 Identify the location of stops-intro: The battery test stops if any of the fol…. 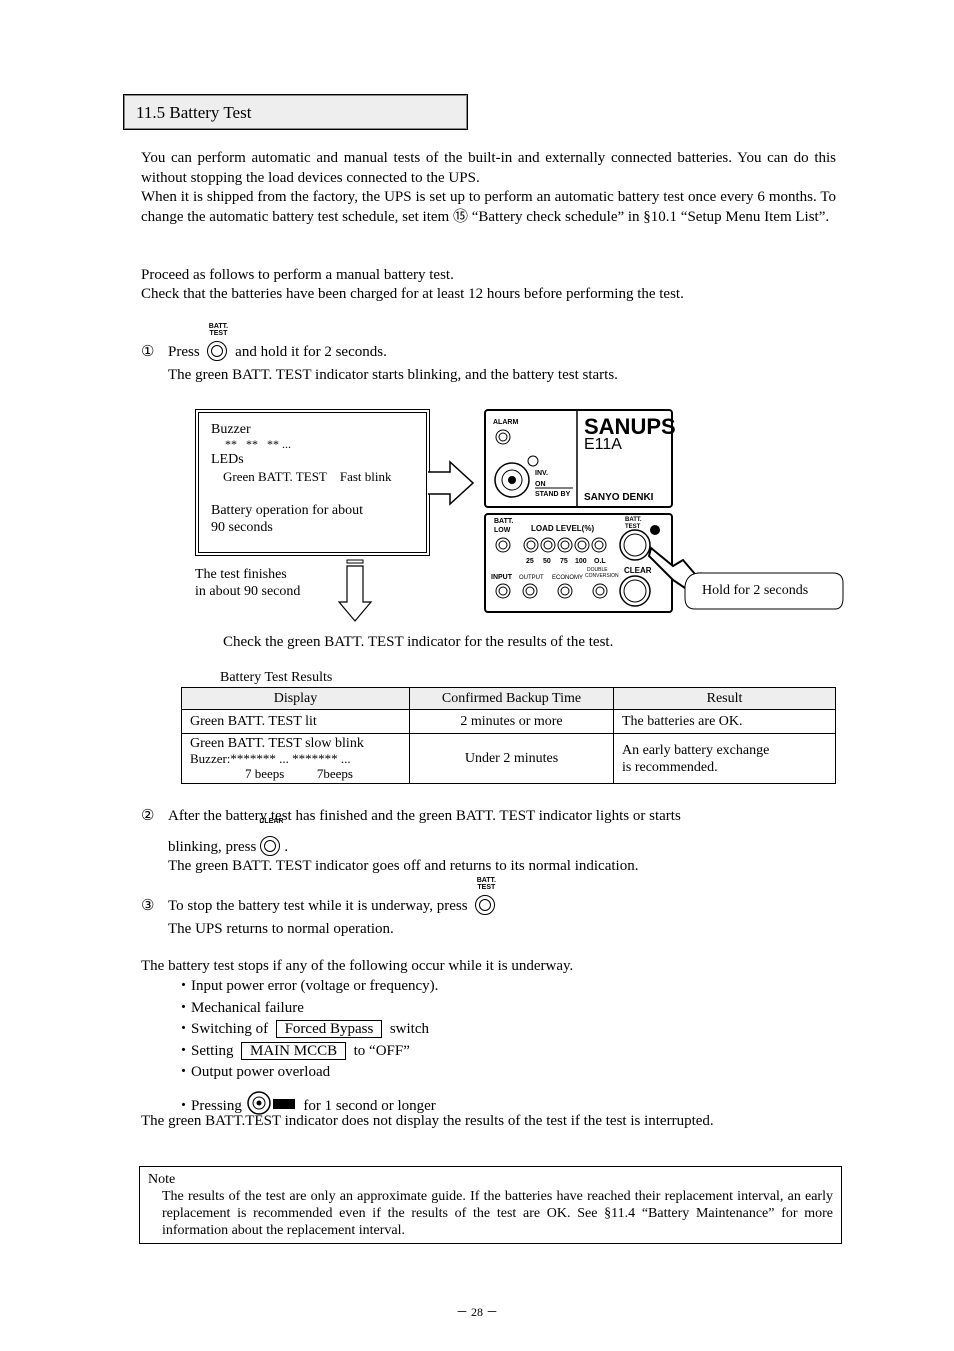
(357, 966).